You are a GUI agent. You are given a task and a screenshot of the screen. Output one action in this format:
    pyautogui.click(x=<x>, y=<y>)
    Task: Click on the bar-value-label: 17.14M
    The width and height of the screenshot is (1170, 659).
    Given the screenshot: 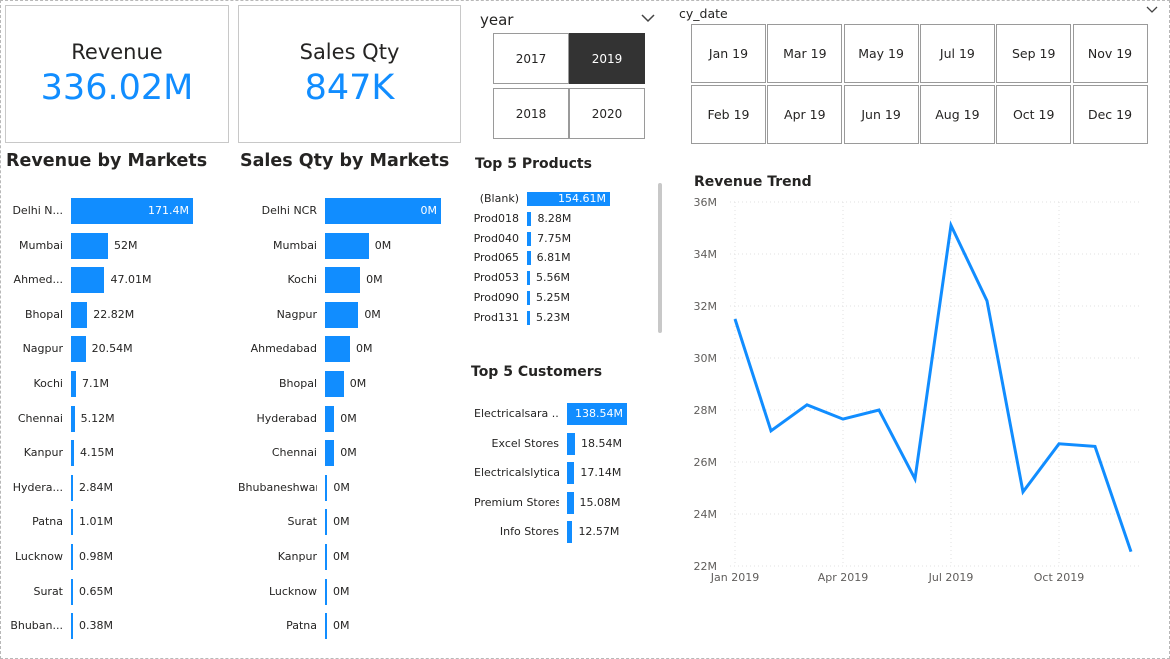 What is the action you would take?
    pyautogui.click(x=601, y=472)
    